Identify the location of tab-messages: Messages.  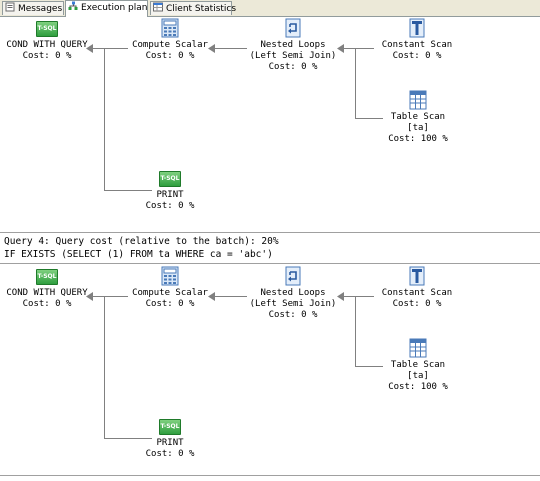
(33, 8).